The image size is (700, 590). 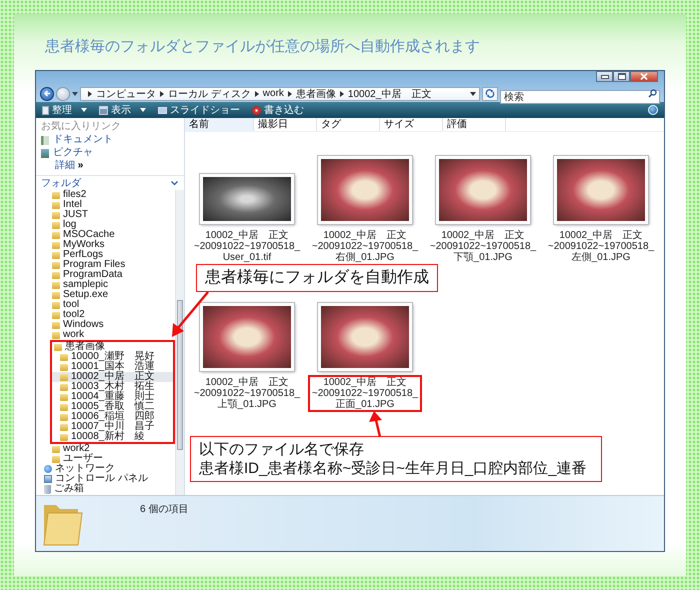 I want to click on tree-item: work2, so click(x=63, y=449).